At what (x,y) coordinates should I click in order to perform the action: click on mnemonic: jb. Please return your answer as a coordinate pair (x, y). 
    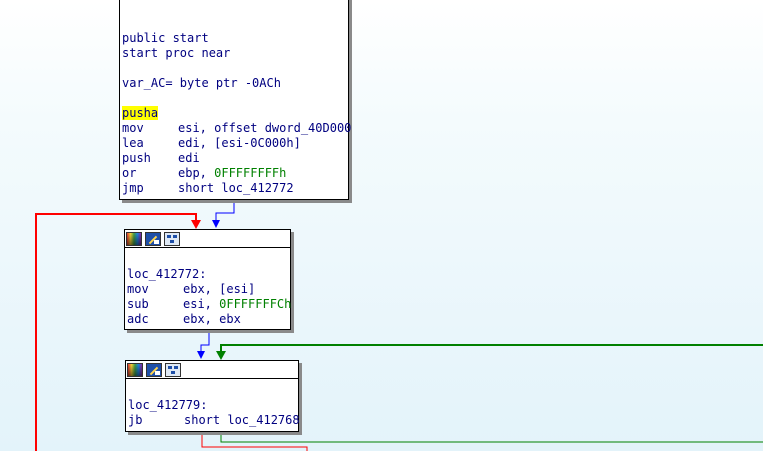
    Looking at the image, I should click on (135, 420).